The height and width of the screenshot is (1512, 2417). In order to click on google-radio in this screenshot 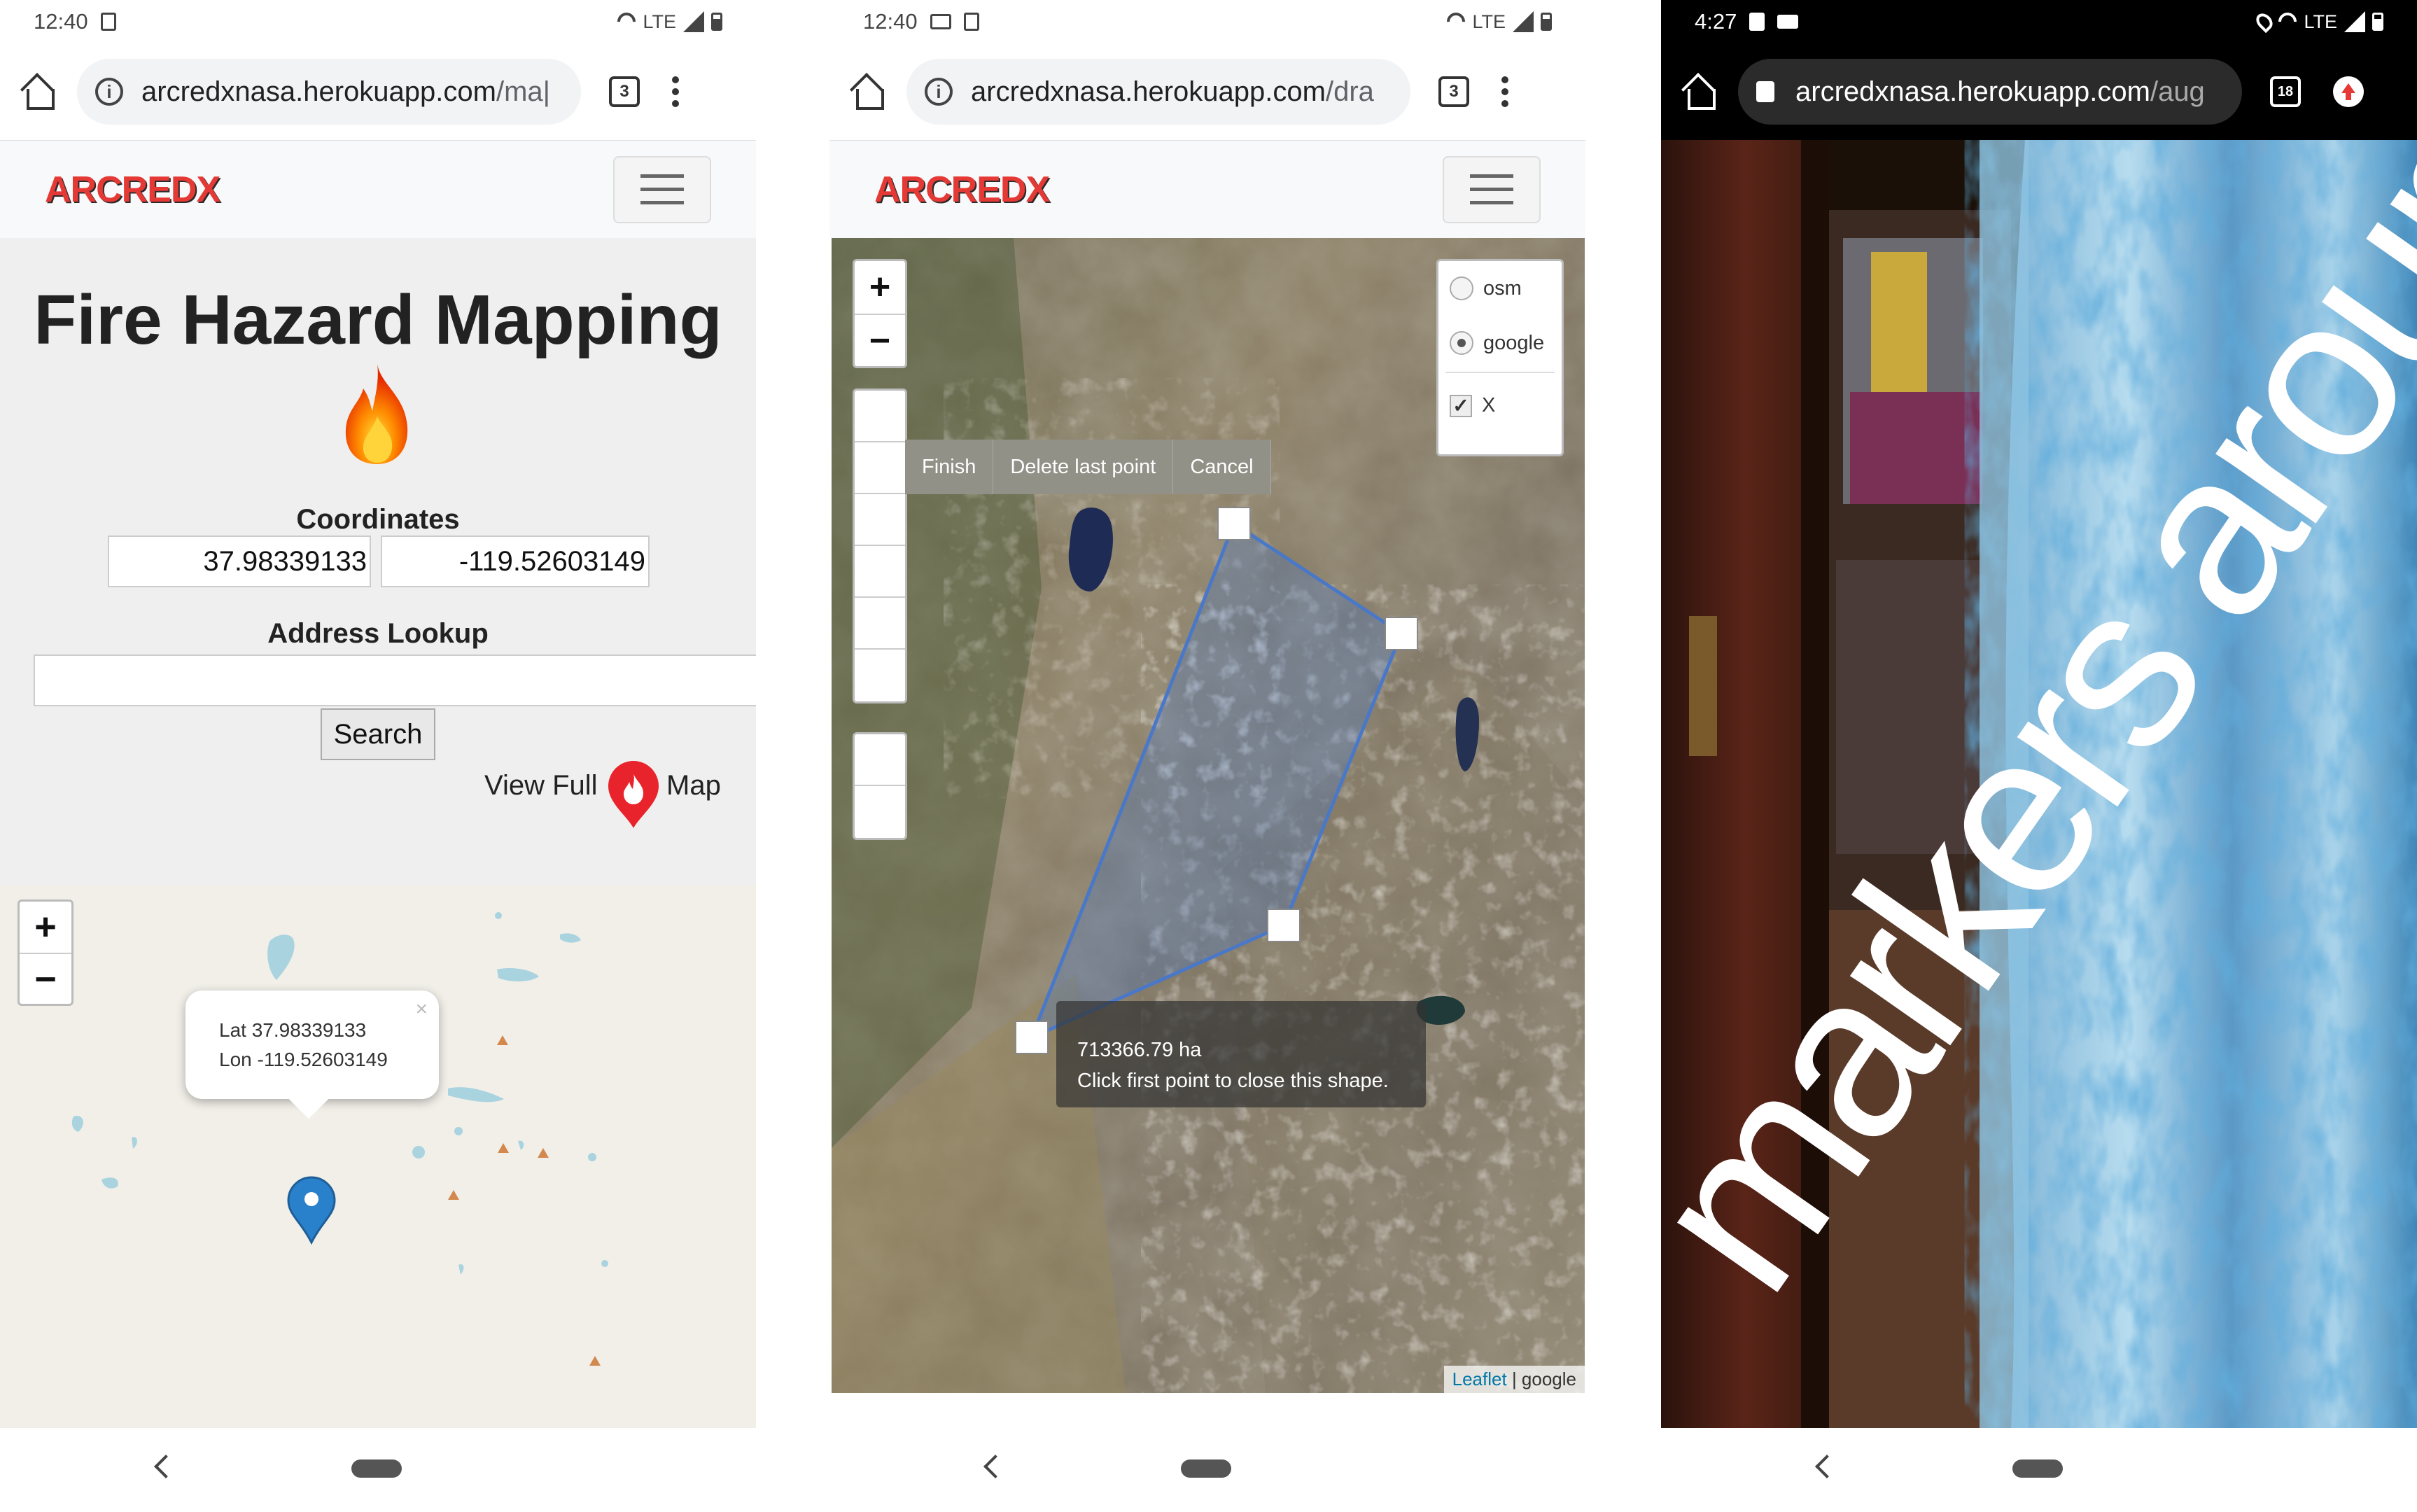, I will do `click(1461, 343)`.